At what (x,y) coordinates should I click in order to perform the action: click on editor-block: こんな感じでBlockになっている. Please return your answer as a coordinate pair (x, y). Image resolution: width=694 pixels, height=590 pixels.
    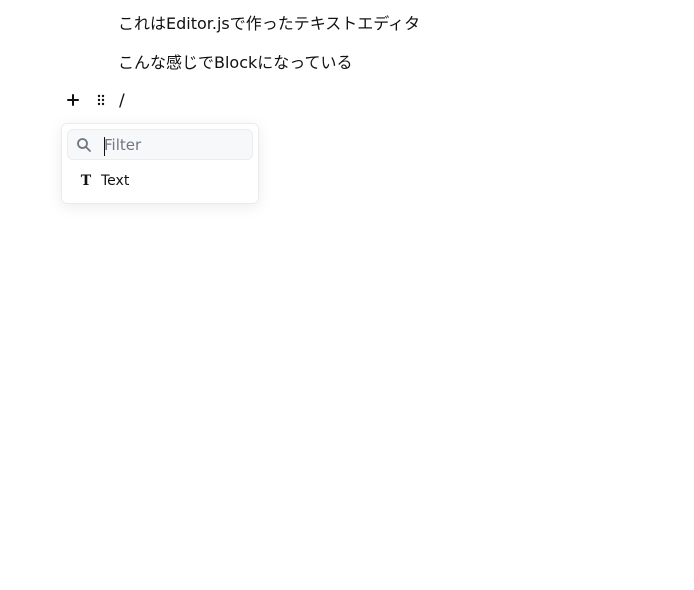
    Looking at the image, I should click on (235, 63).